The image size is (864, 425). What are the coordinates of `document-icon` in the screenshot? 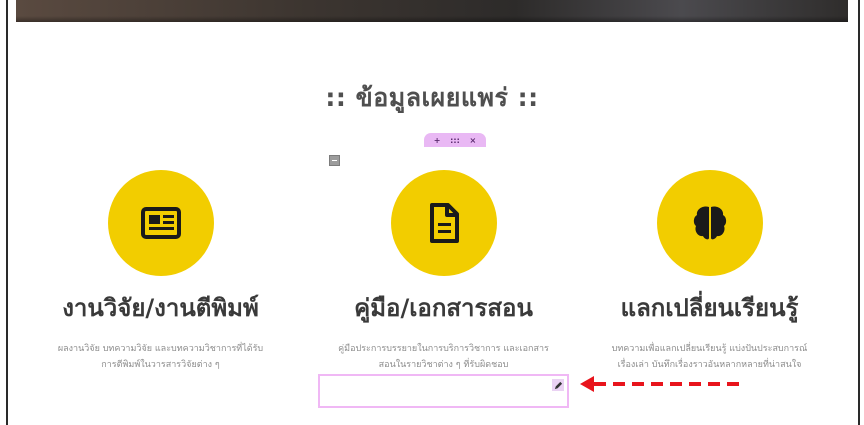 It's located at (444, 223).